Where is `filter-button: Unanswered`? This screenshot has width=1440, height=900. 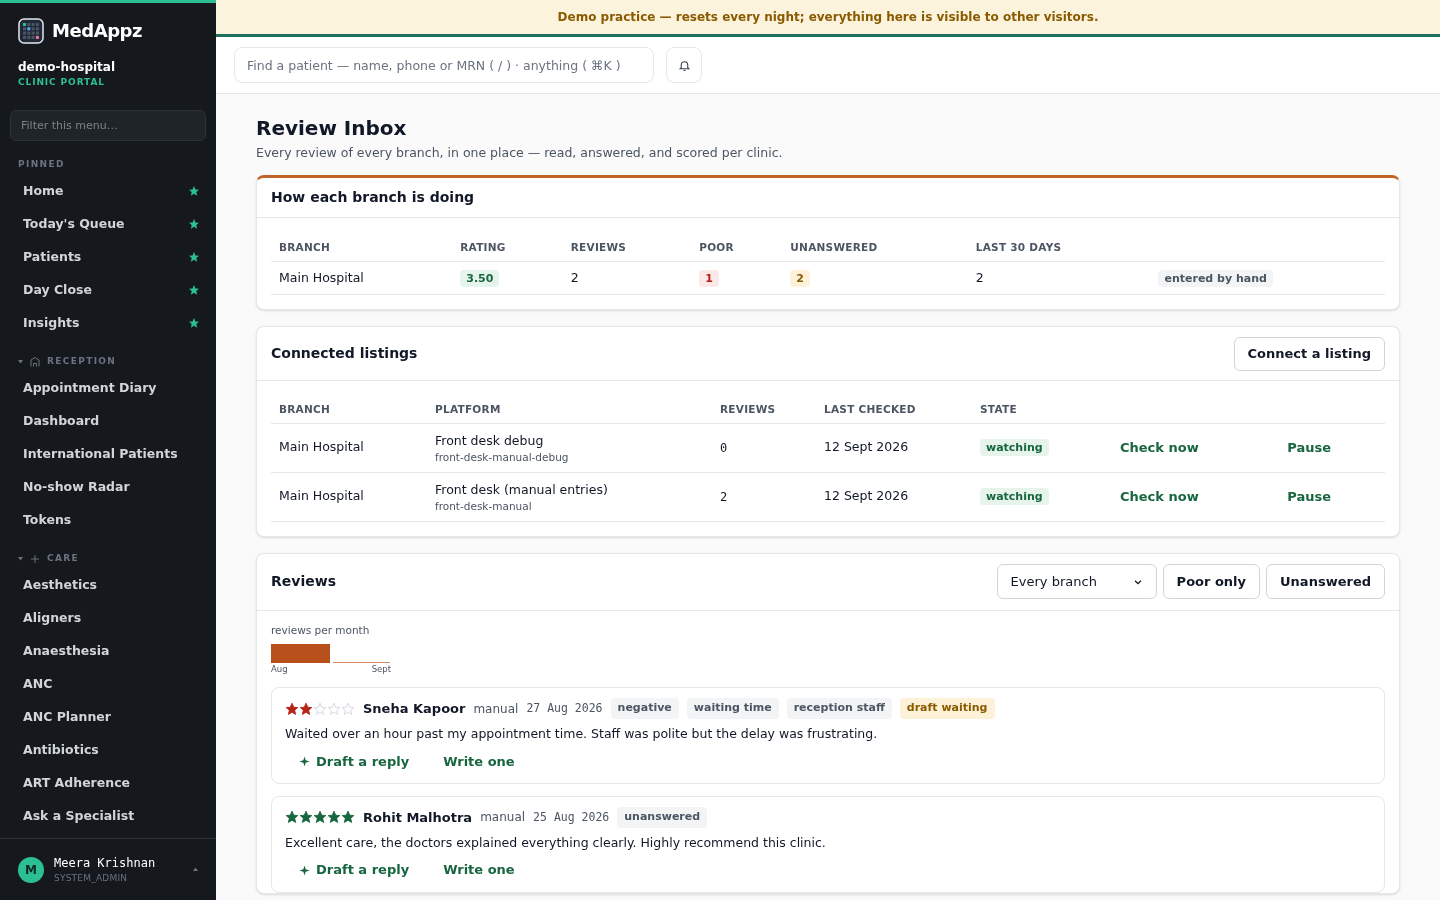 filter-button: Unanswered is located at coordinates (1325, 582).